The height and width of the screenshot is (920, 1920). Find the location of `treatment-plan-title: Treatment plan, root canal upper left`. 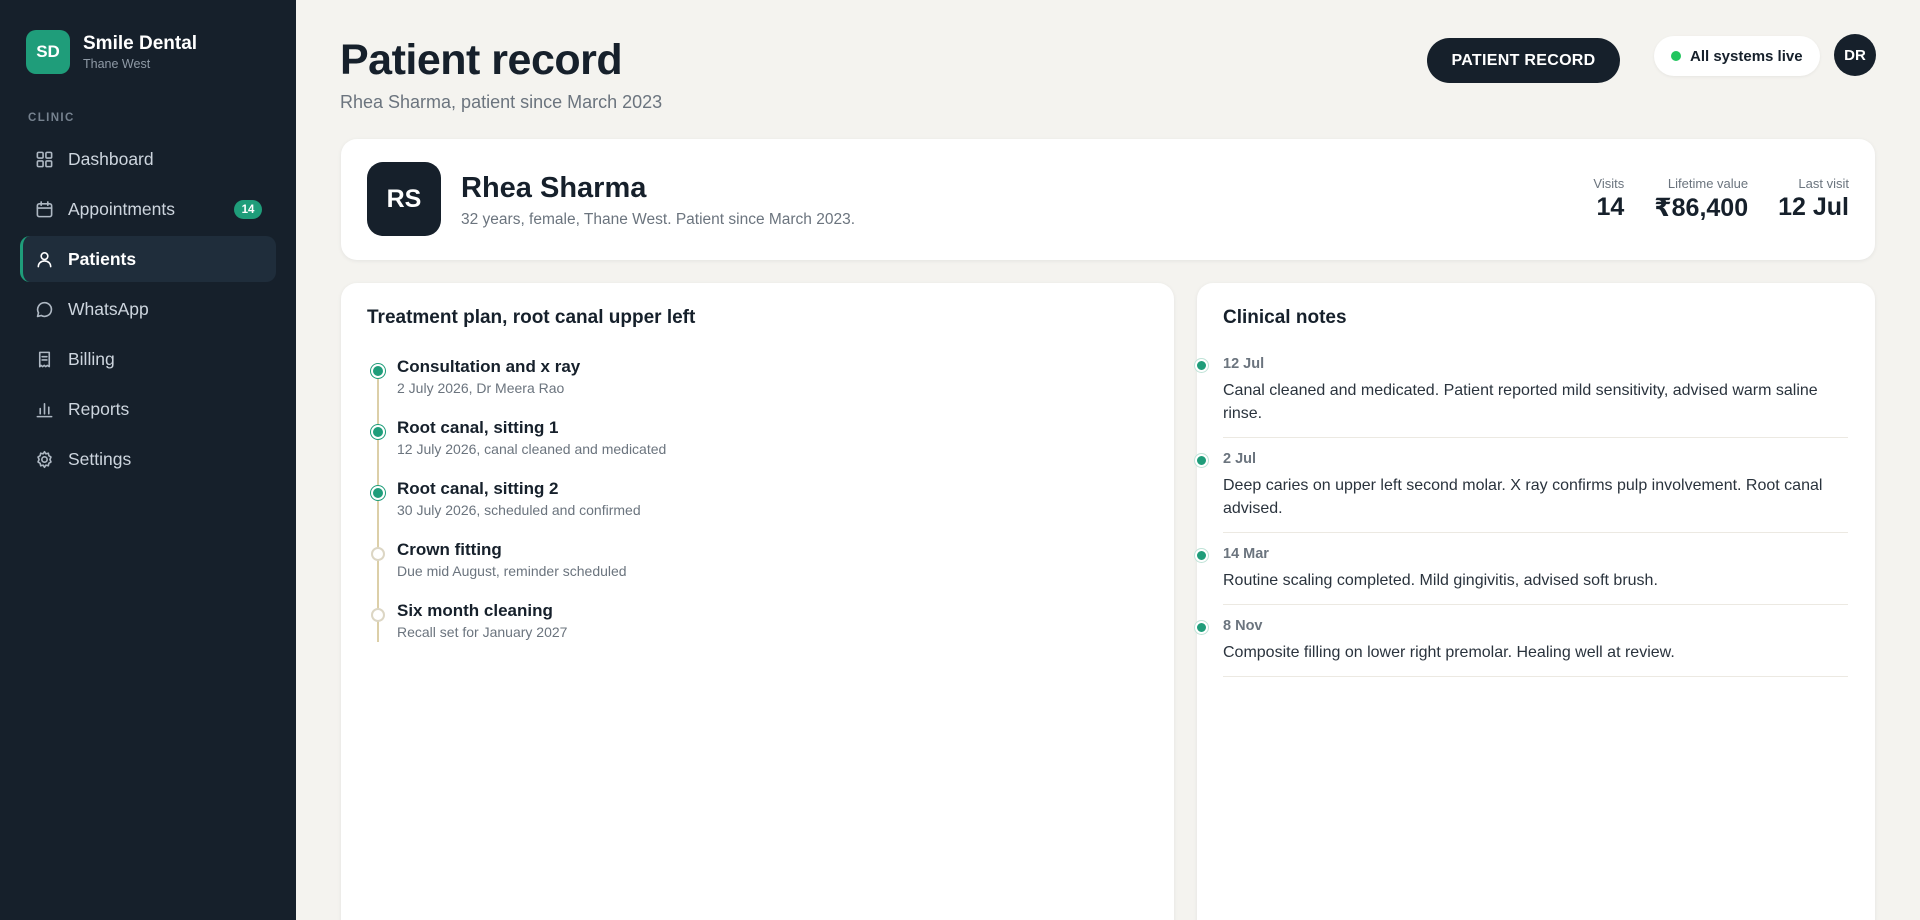

treatment-plan-title: Treatment plan, root canal upper left is located at coordinates (531, 317).